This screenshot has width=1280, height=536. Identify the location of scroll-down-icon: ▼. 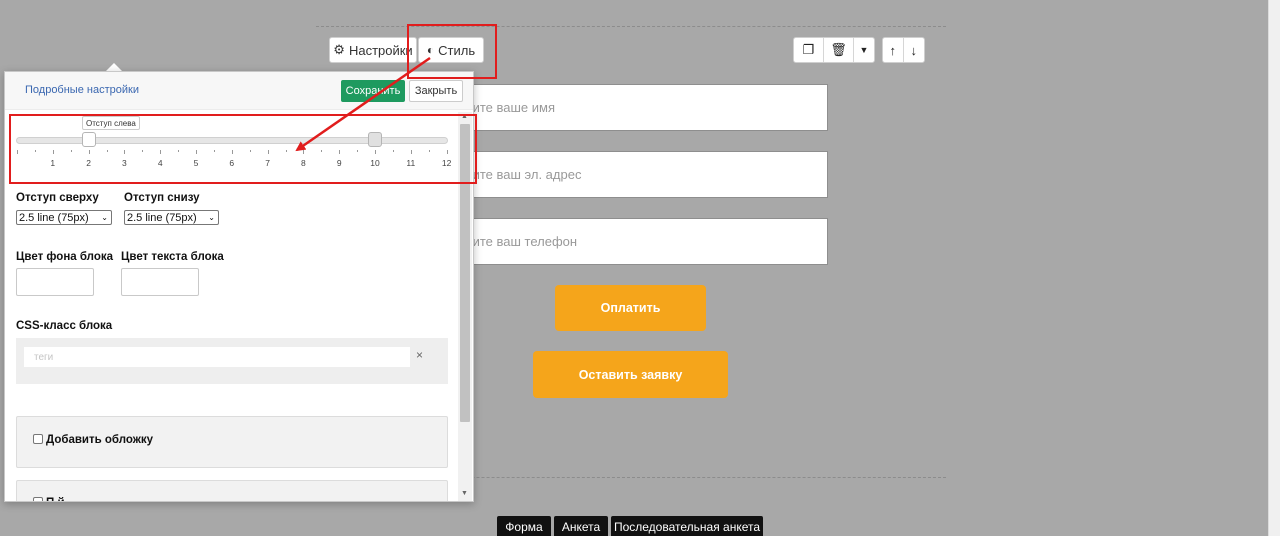
(464, 493).